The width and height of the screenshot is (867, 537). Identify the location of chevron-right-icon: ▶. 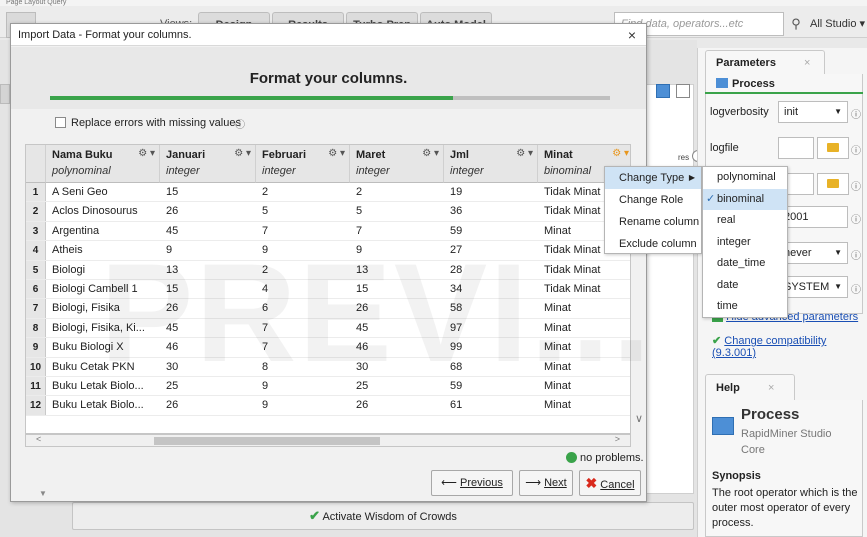
(691, 177).